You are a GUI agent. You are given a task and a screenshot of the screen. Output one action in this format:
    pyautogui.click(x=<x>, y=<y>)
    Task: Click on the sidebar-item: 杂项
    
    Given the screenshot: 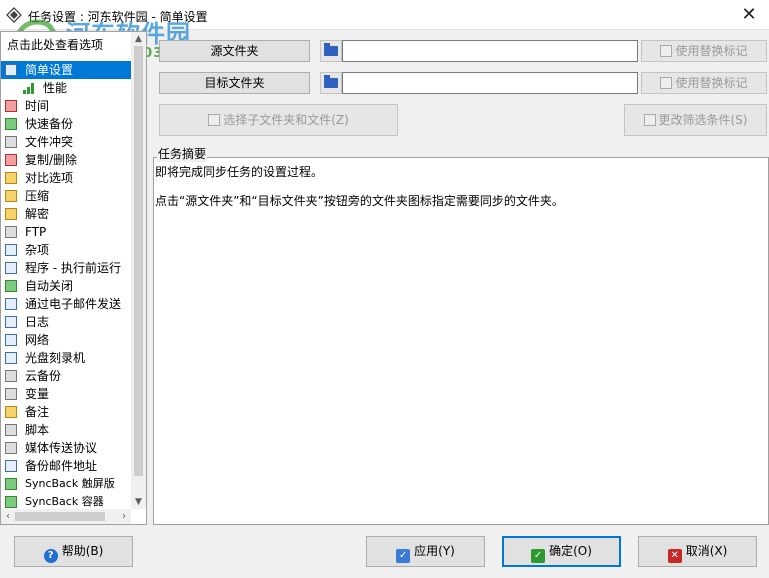 What is the action you would take?
    pyautogui.click(x=66, y=250)
    